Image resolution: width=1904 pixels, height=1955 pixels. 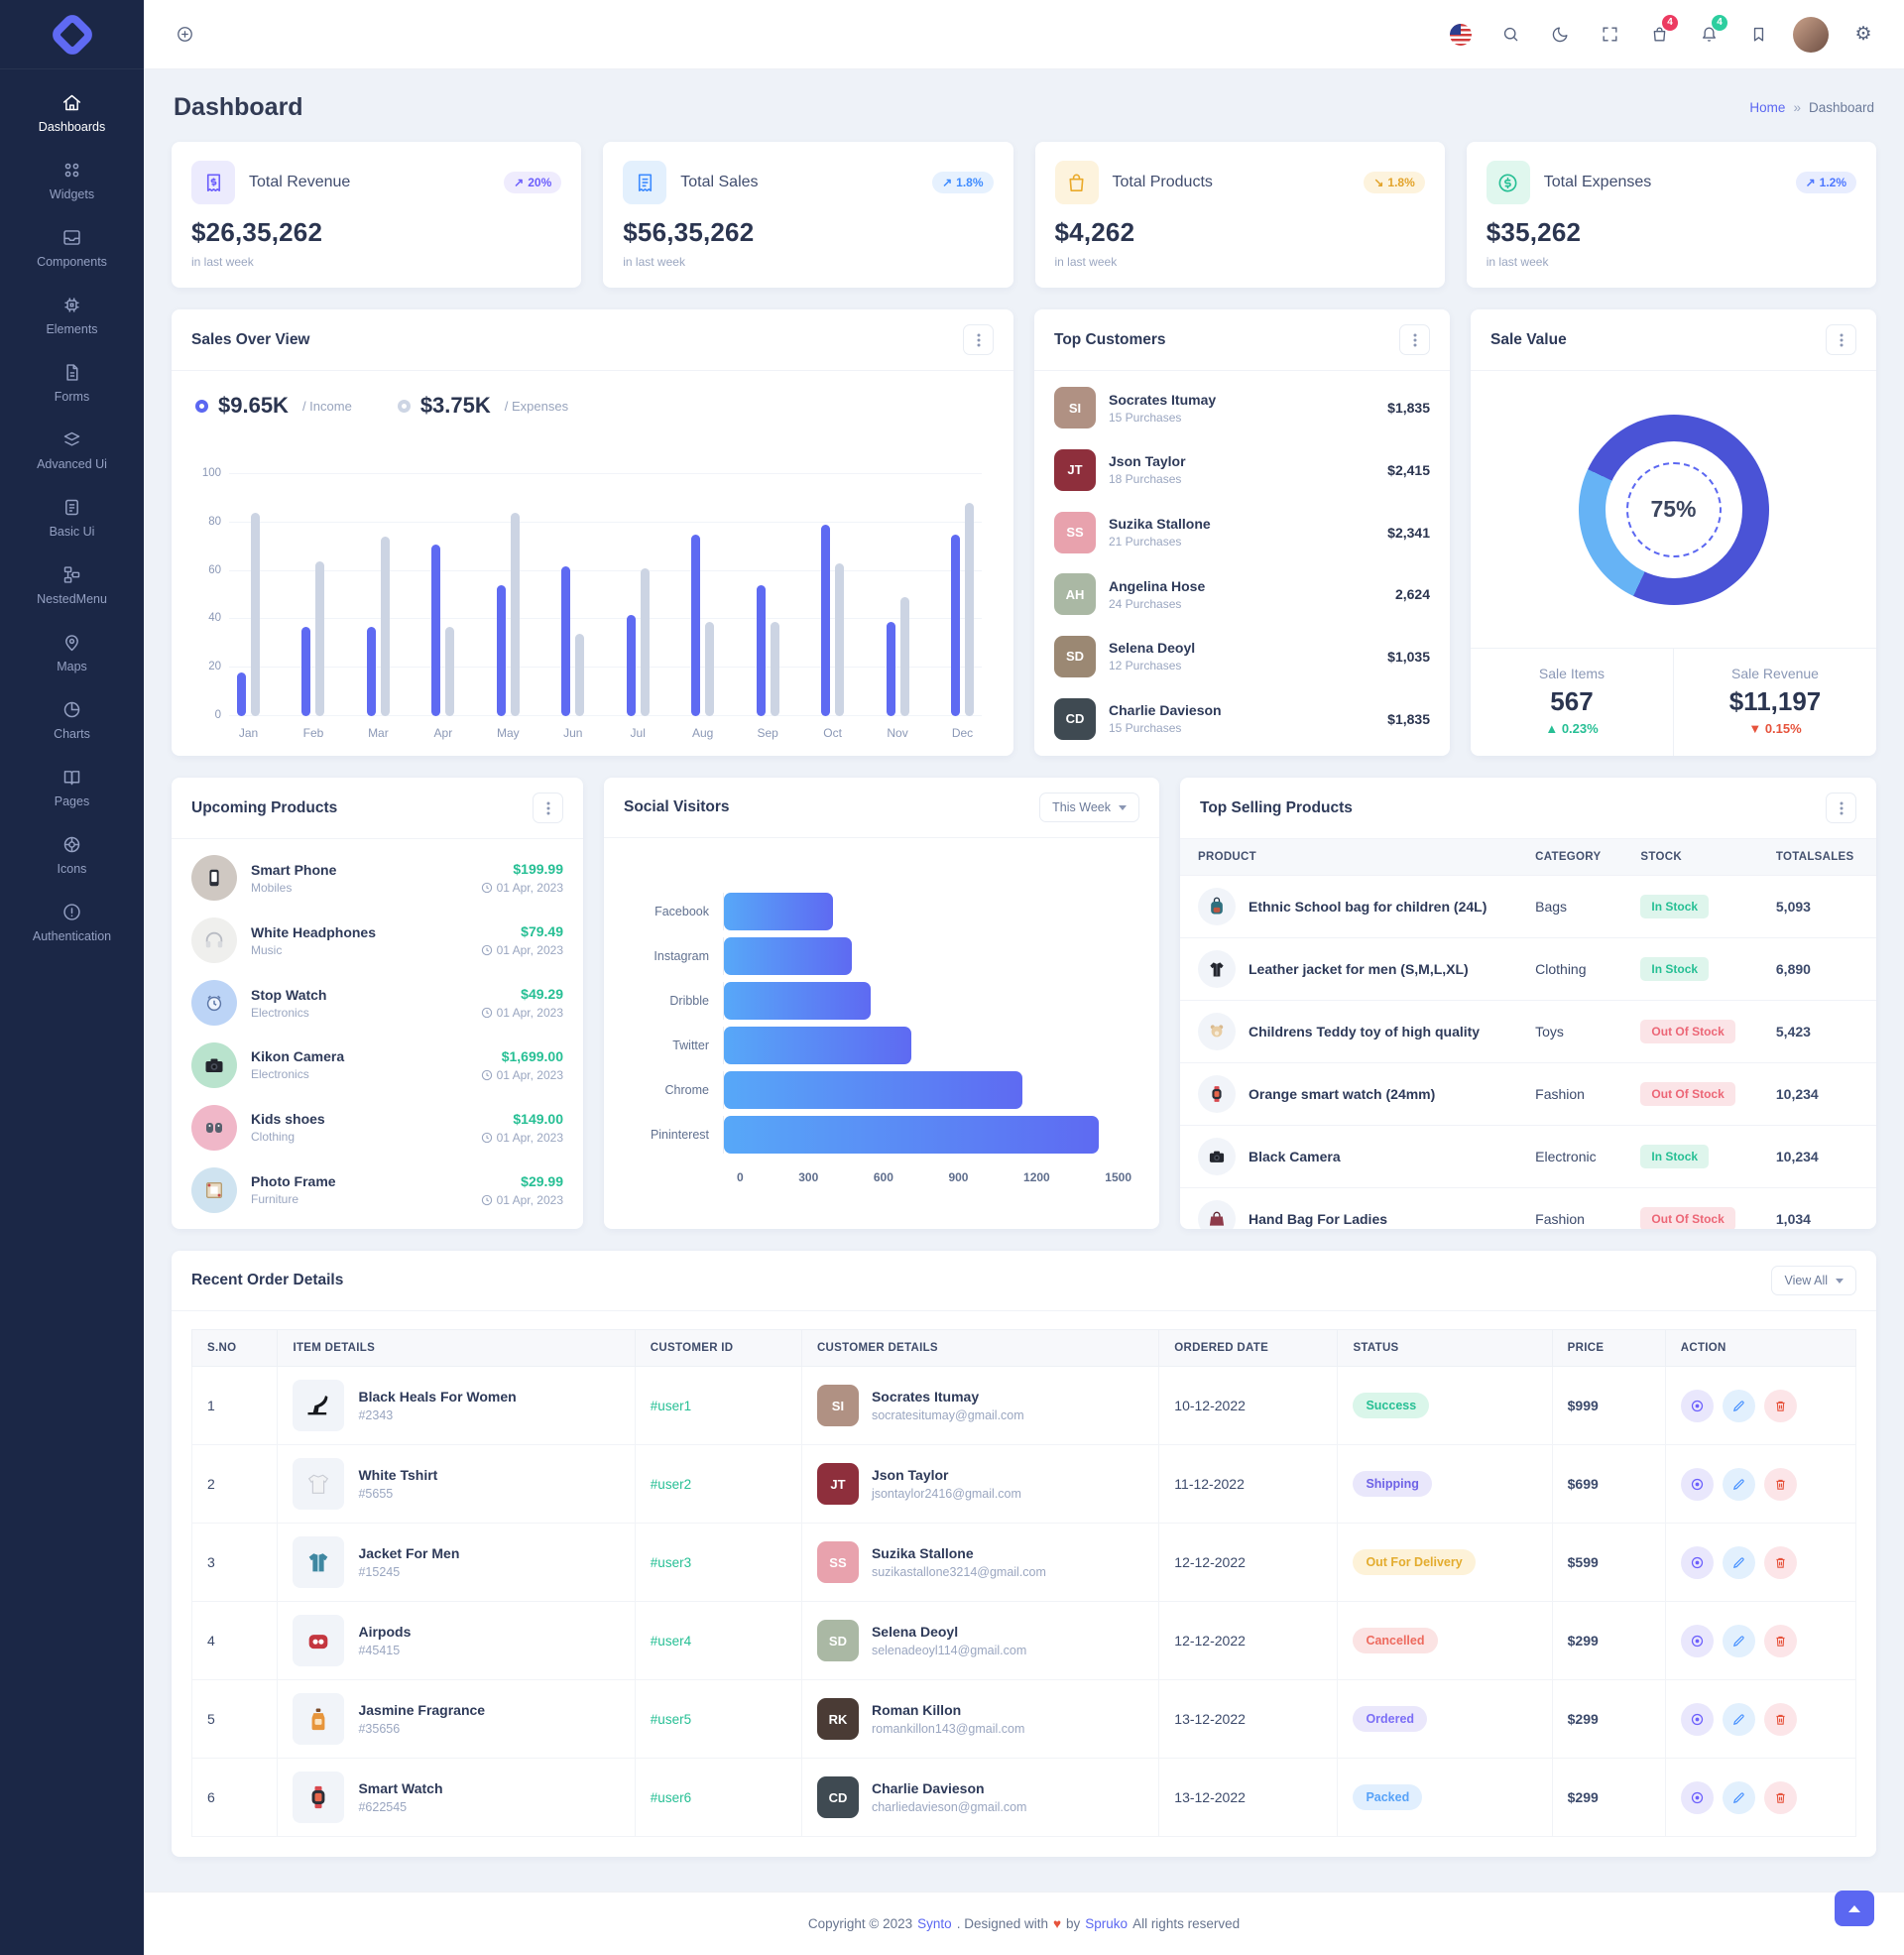 I want to click on view-all-dropdown: View All, so click(x=1813, y=1281).